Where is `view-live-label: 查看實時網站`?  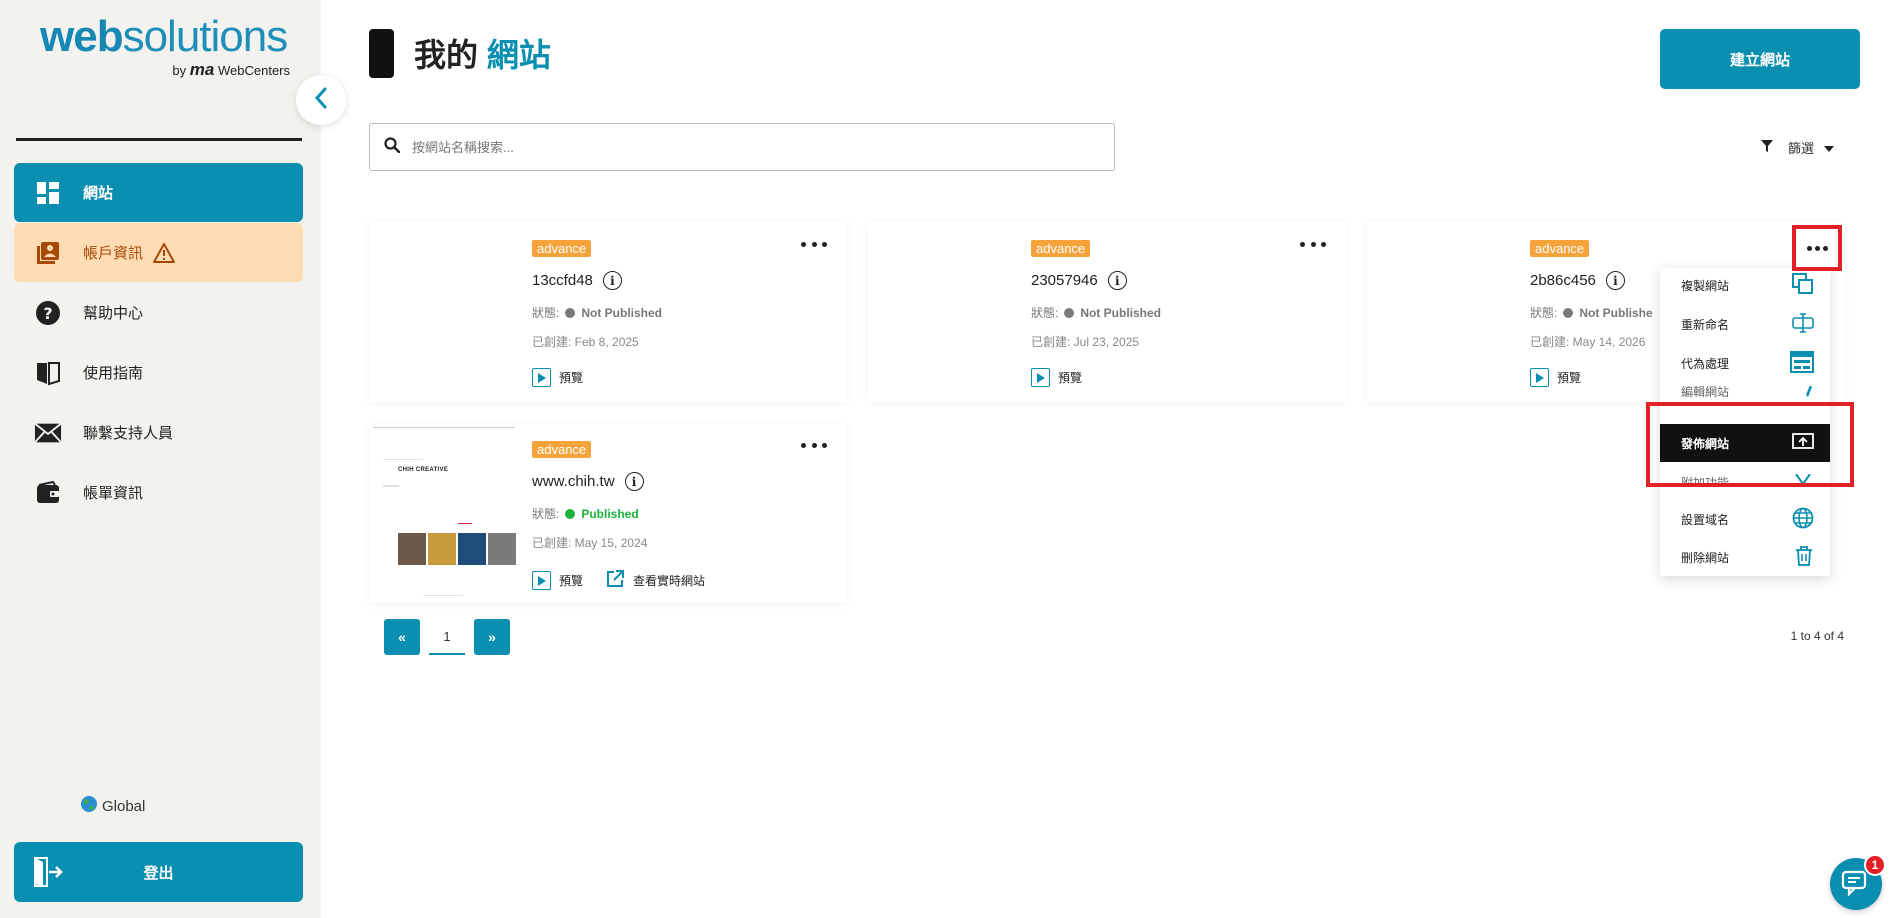 view-live-label: 查看實時網站 is located at coordinates (669, 581).